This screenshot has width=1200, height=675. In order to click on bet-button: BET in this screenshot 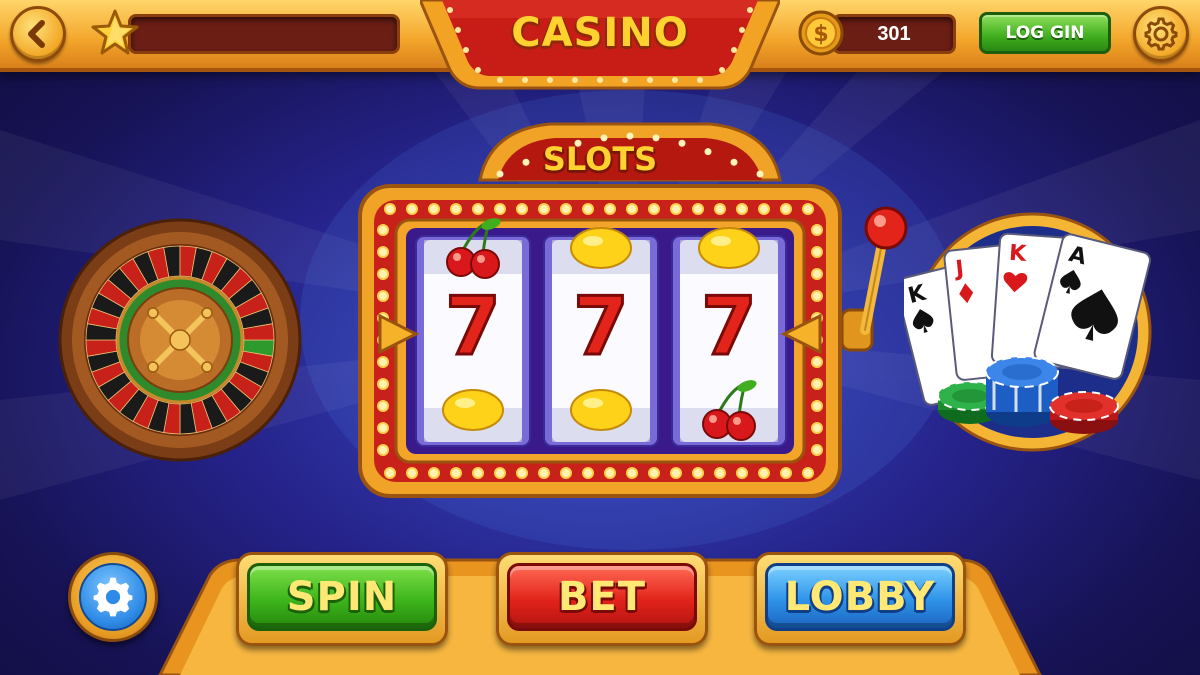, I will do `click(602, 597)`.